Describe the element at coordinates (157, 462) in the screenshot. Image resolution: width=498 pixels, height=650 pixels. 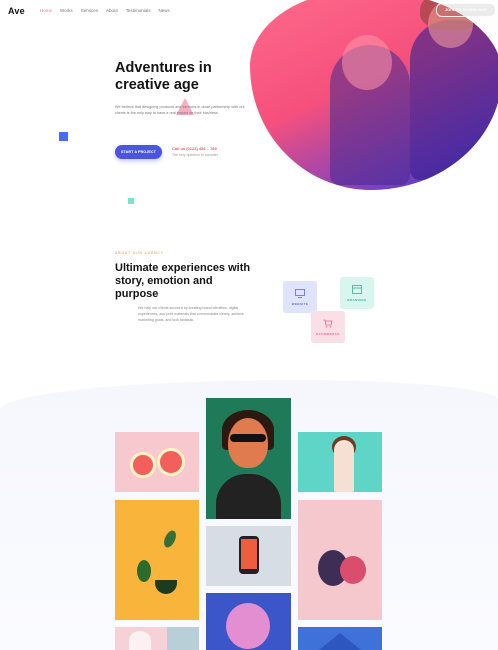
I see `gallery-item-clocks` at that location.